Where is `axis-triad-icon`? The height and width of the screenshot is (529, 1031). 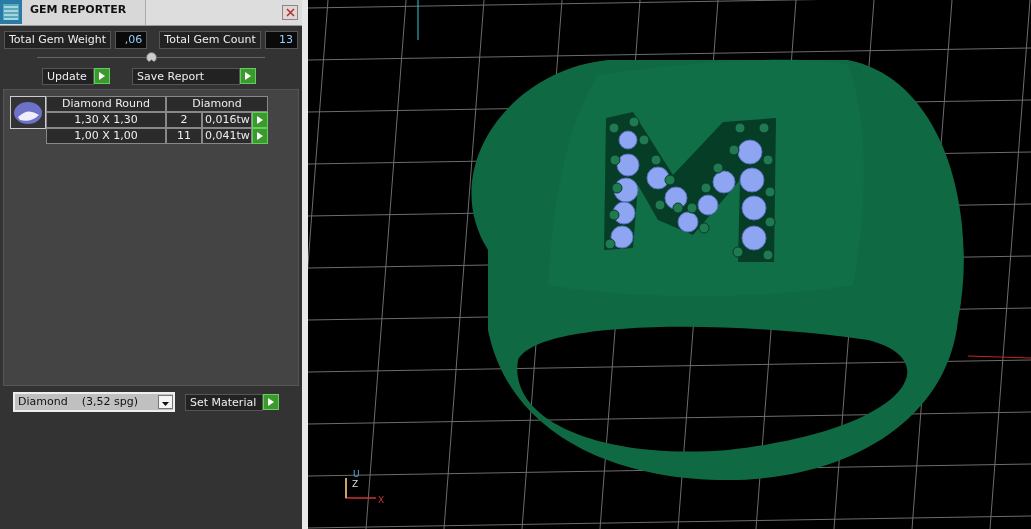 axis-triad-icon is located at coordinates (361, 488).